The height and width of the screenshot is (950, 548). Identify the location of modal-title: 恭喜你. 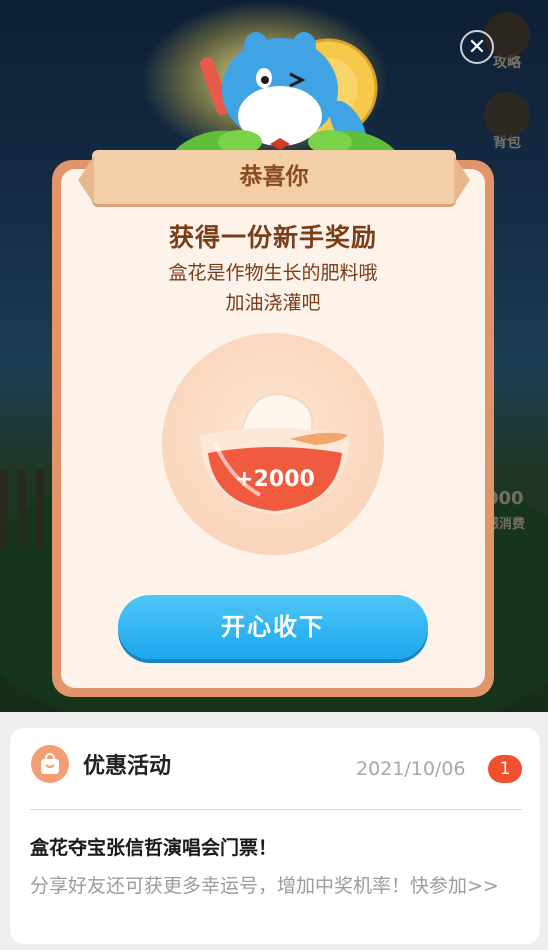
(274, 177).